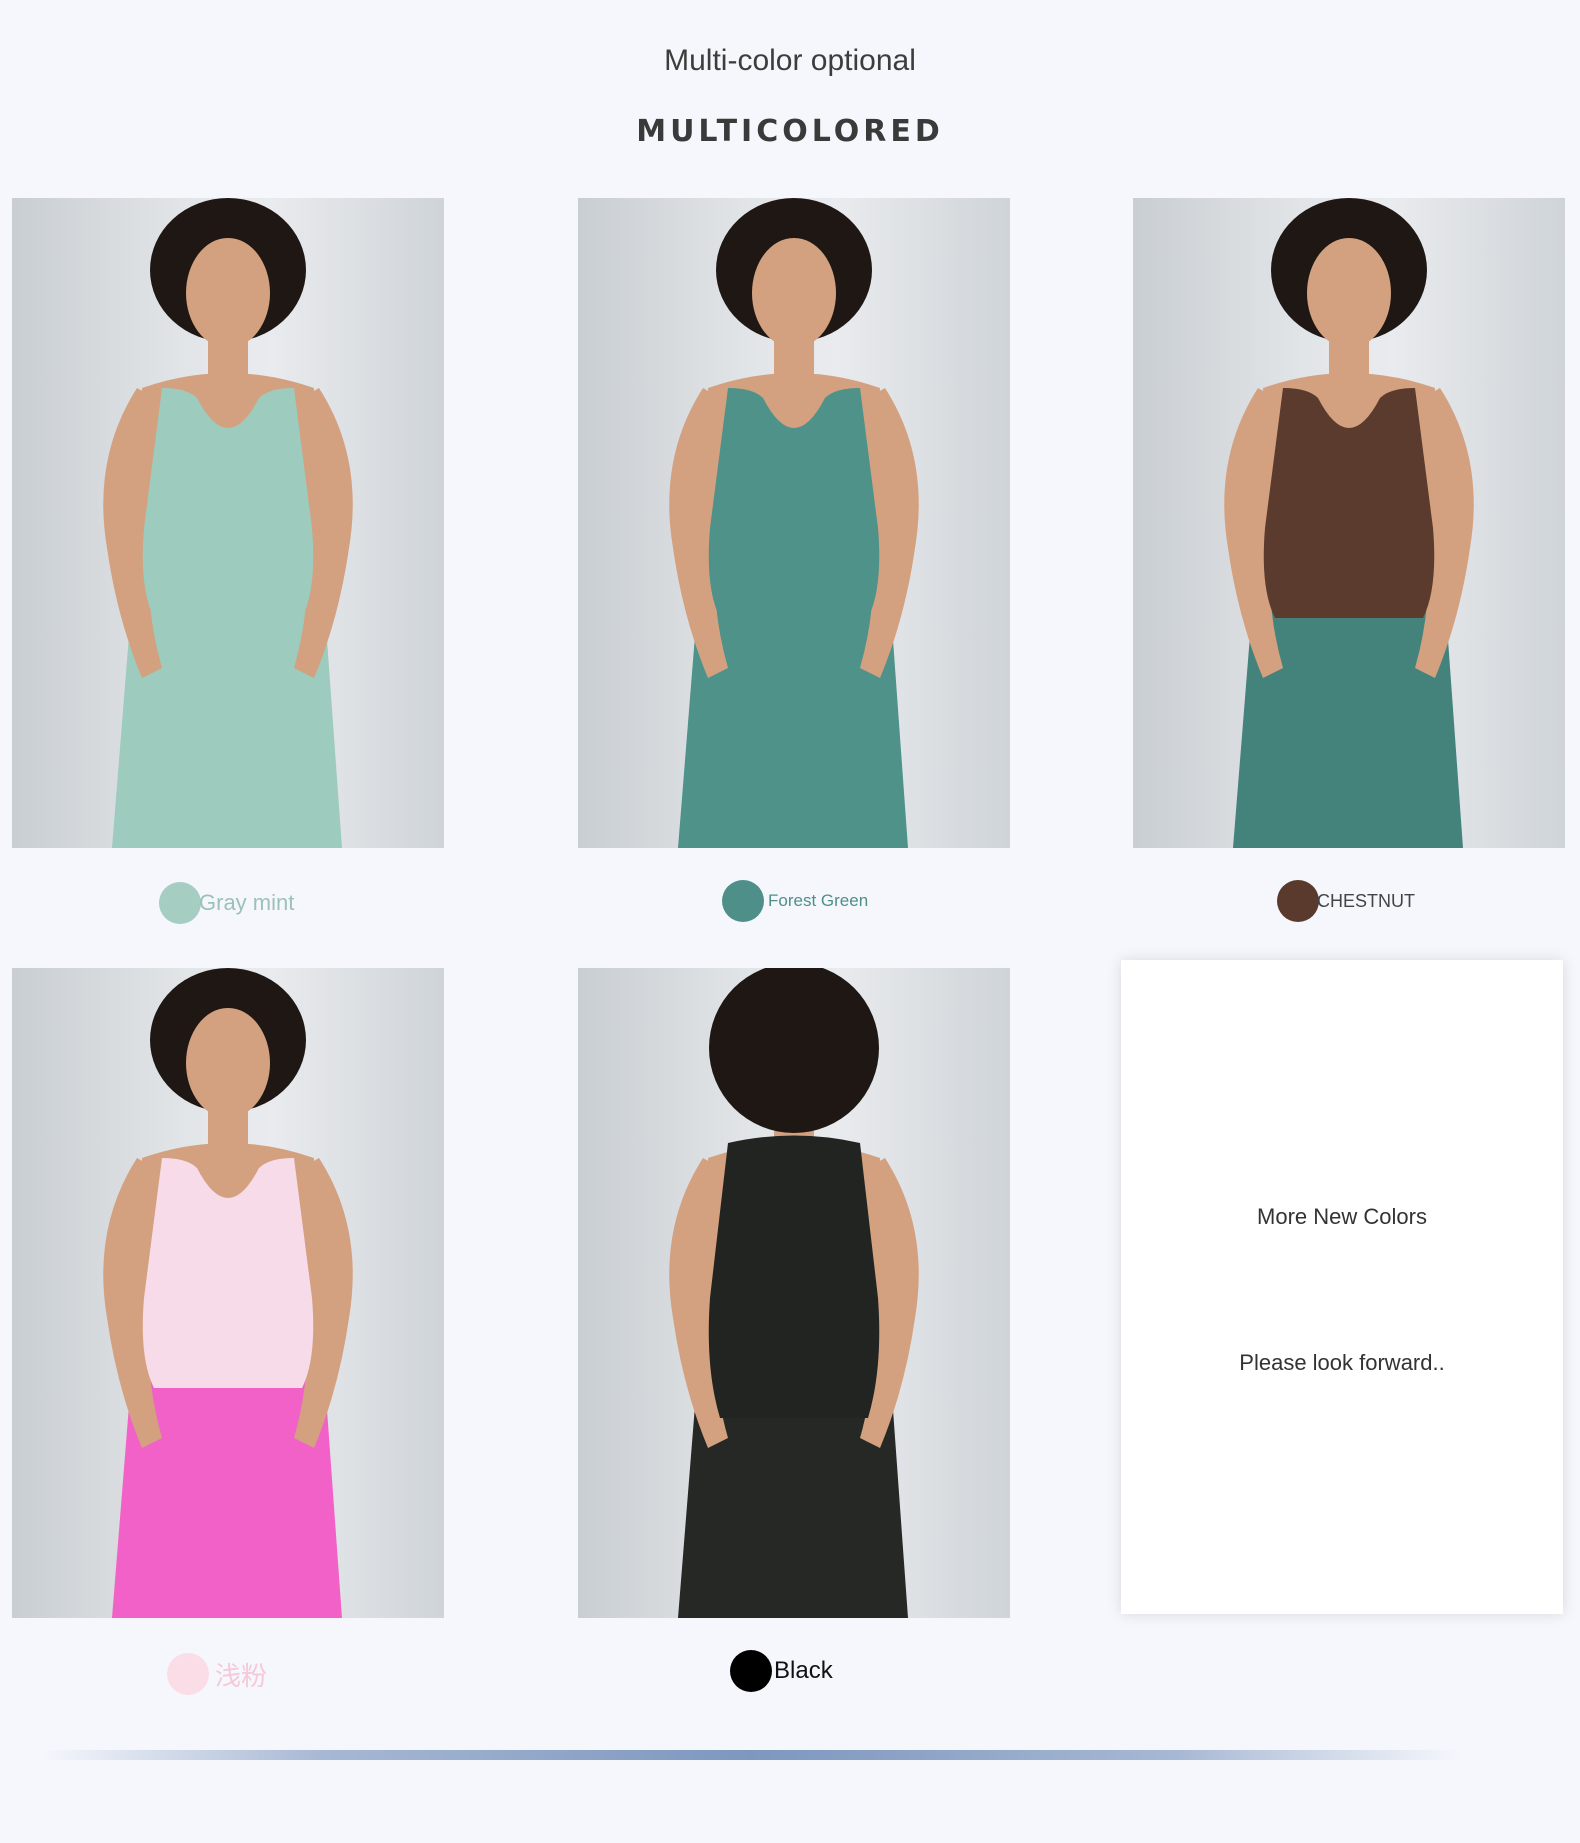  I want to click on swatch-chestnut, so click(1298, 901).